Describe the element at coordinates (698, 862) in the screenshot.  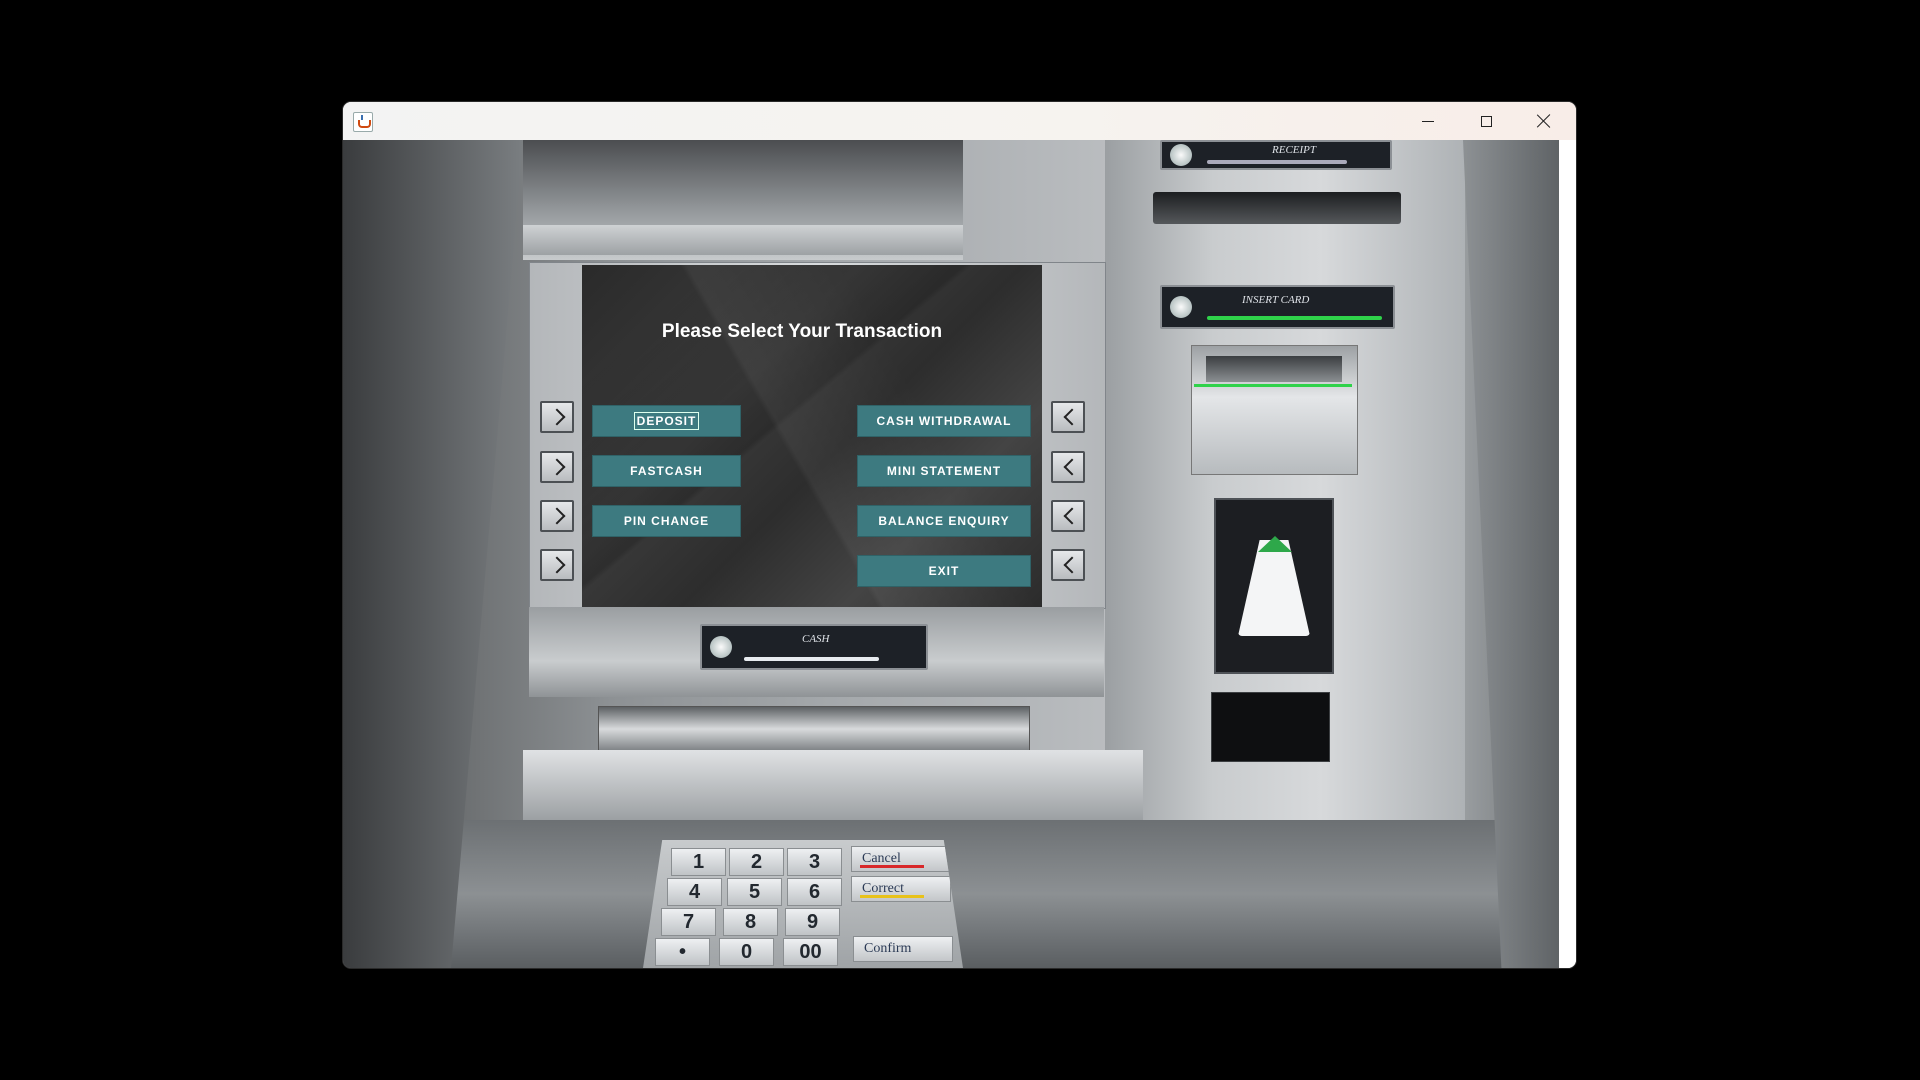
I see `key-1: 1` at that location.